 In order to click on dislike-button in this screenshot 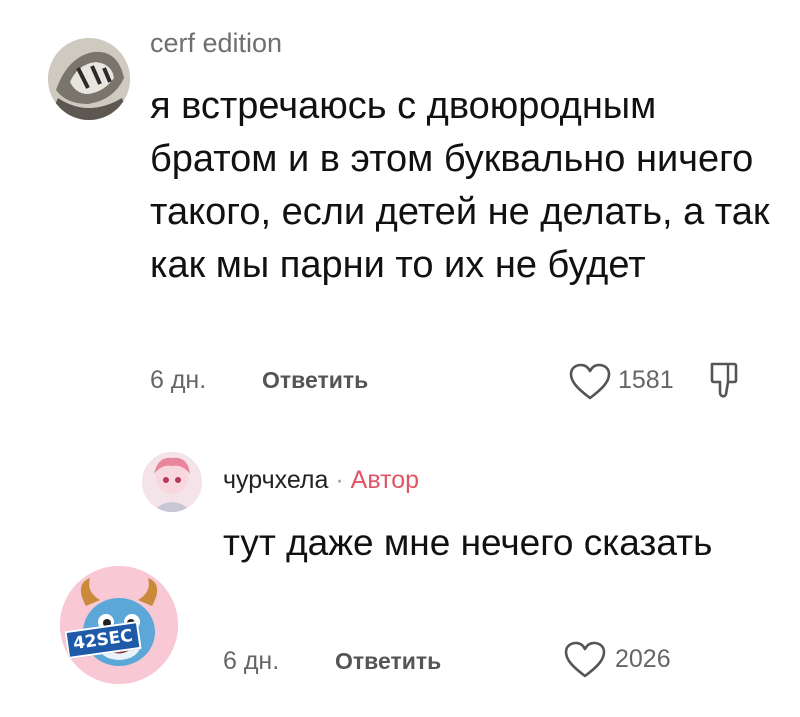, I will do `click(724, 382)`.